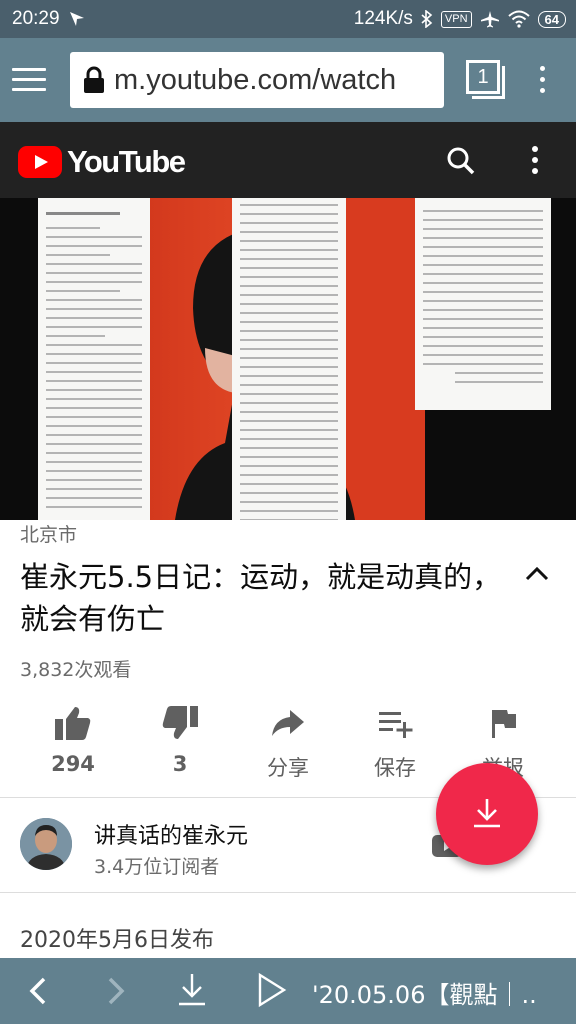 The height and width of the screenshot is (1024, 576). Describe the element at coordinates (383, 18) in the screenshot. I see `network-speed: 124K/s` at that location.